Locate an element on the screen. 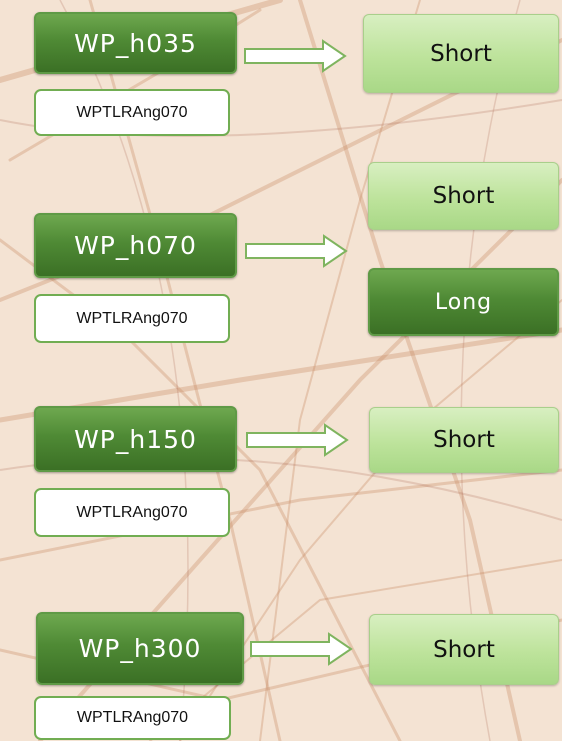 The height and width of the screenshot is (741, 562). node-label: WP_h035 is located at coordinates (135, 43).